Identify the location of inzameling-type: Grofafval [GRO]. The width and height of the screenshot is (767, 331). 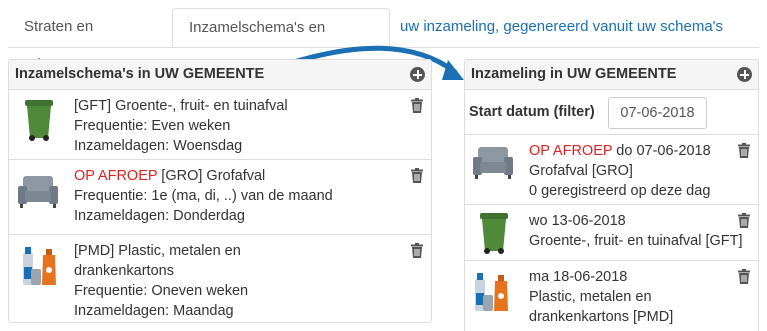
(581, 171).